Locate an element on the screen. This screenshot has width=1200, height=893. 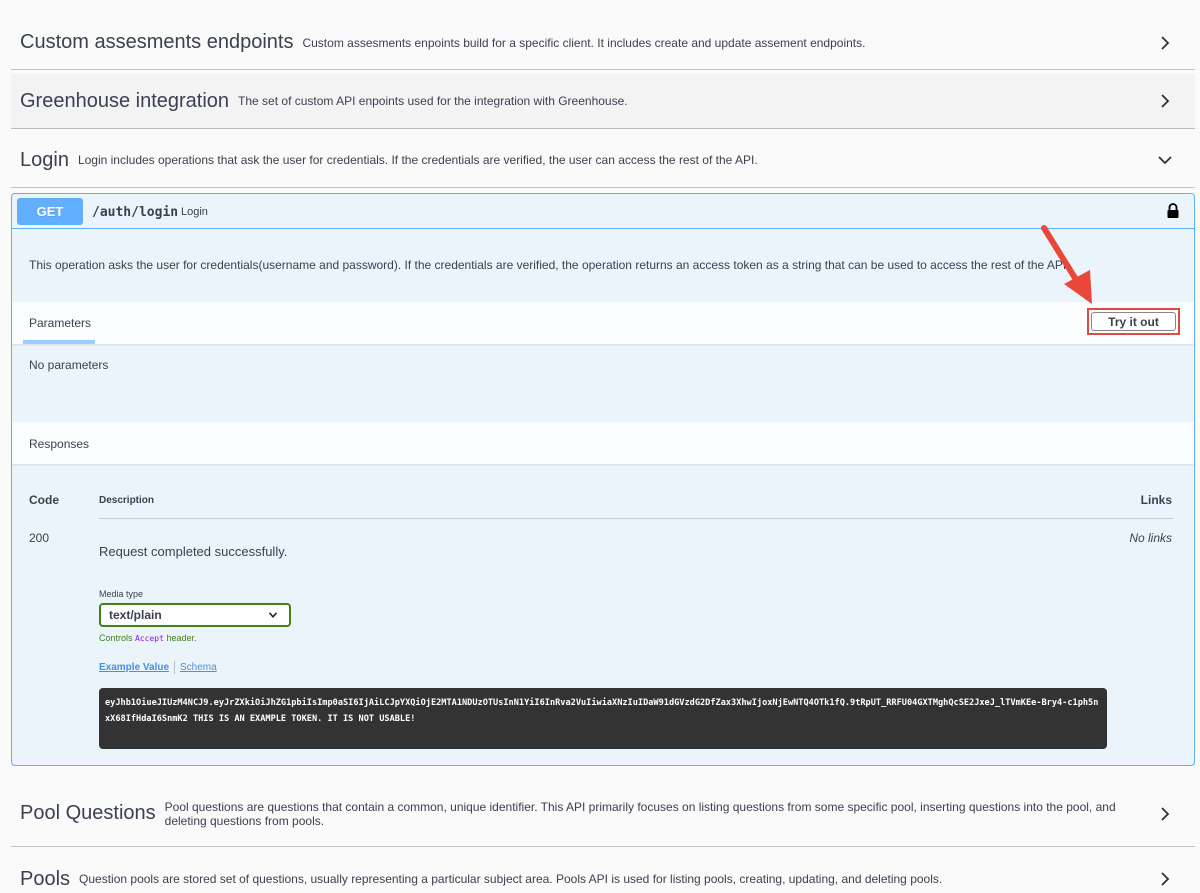
media-type-label: Media type is located at coordinates (121, 594).